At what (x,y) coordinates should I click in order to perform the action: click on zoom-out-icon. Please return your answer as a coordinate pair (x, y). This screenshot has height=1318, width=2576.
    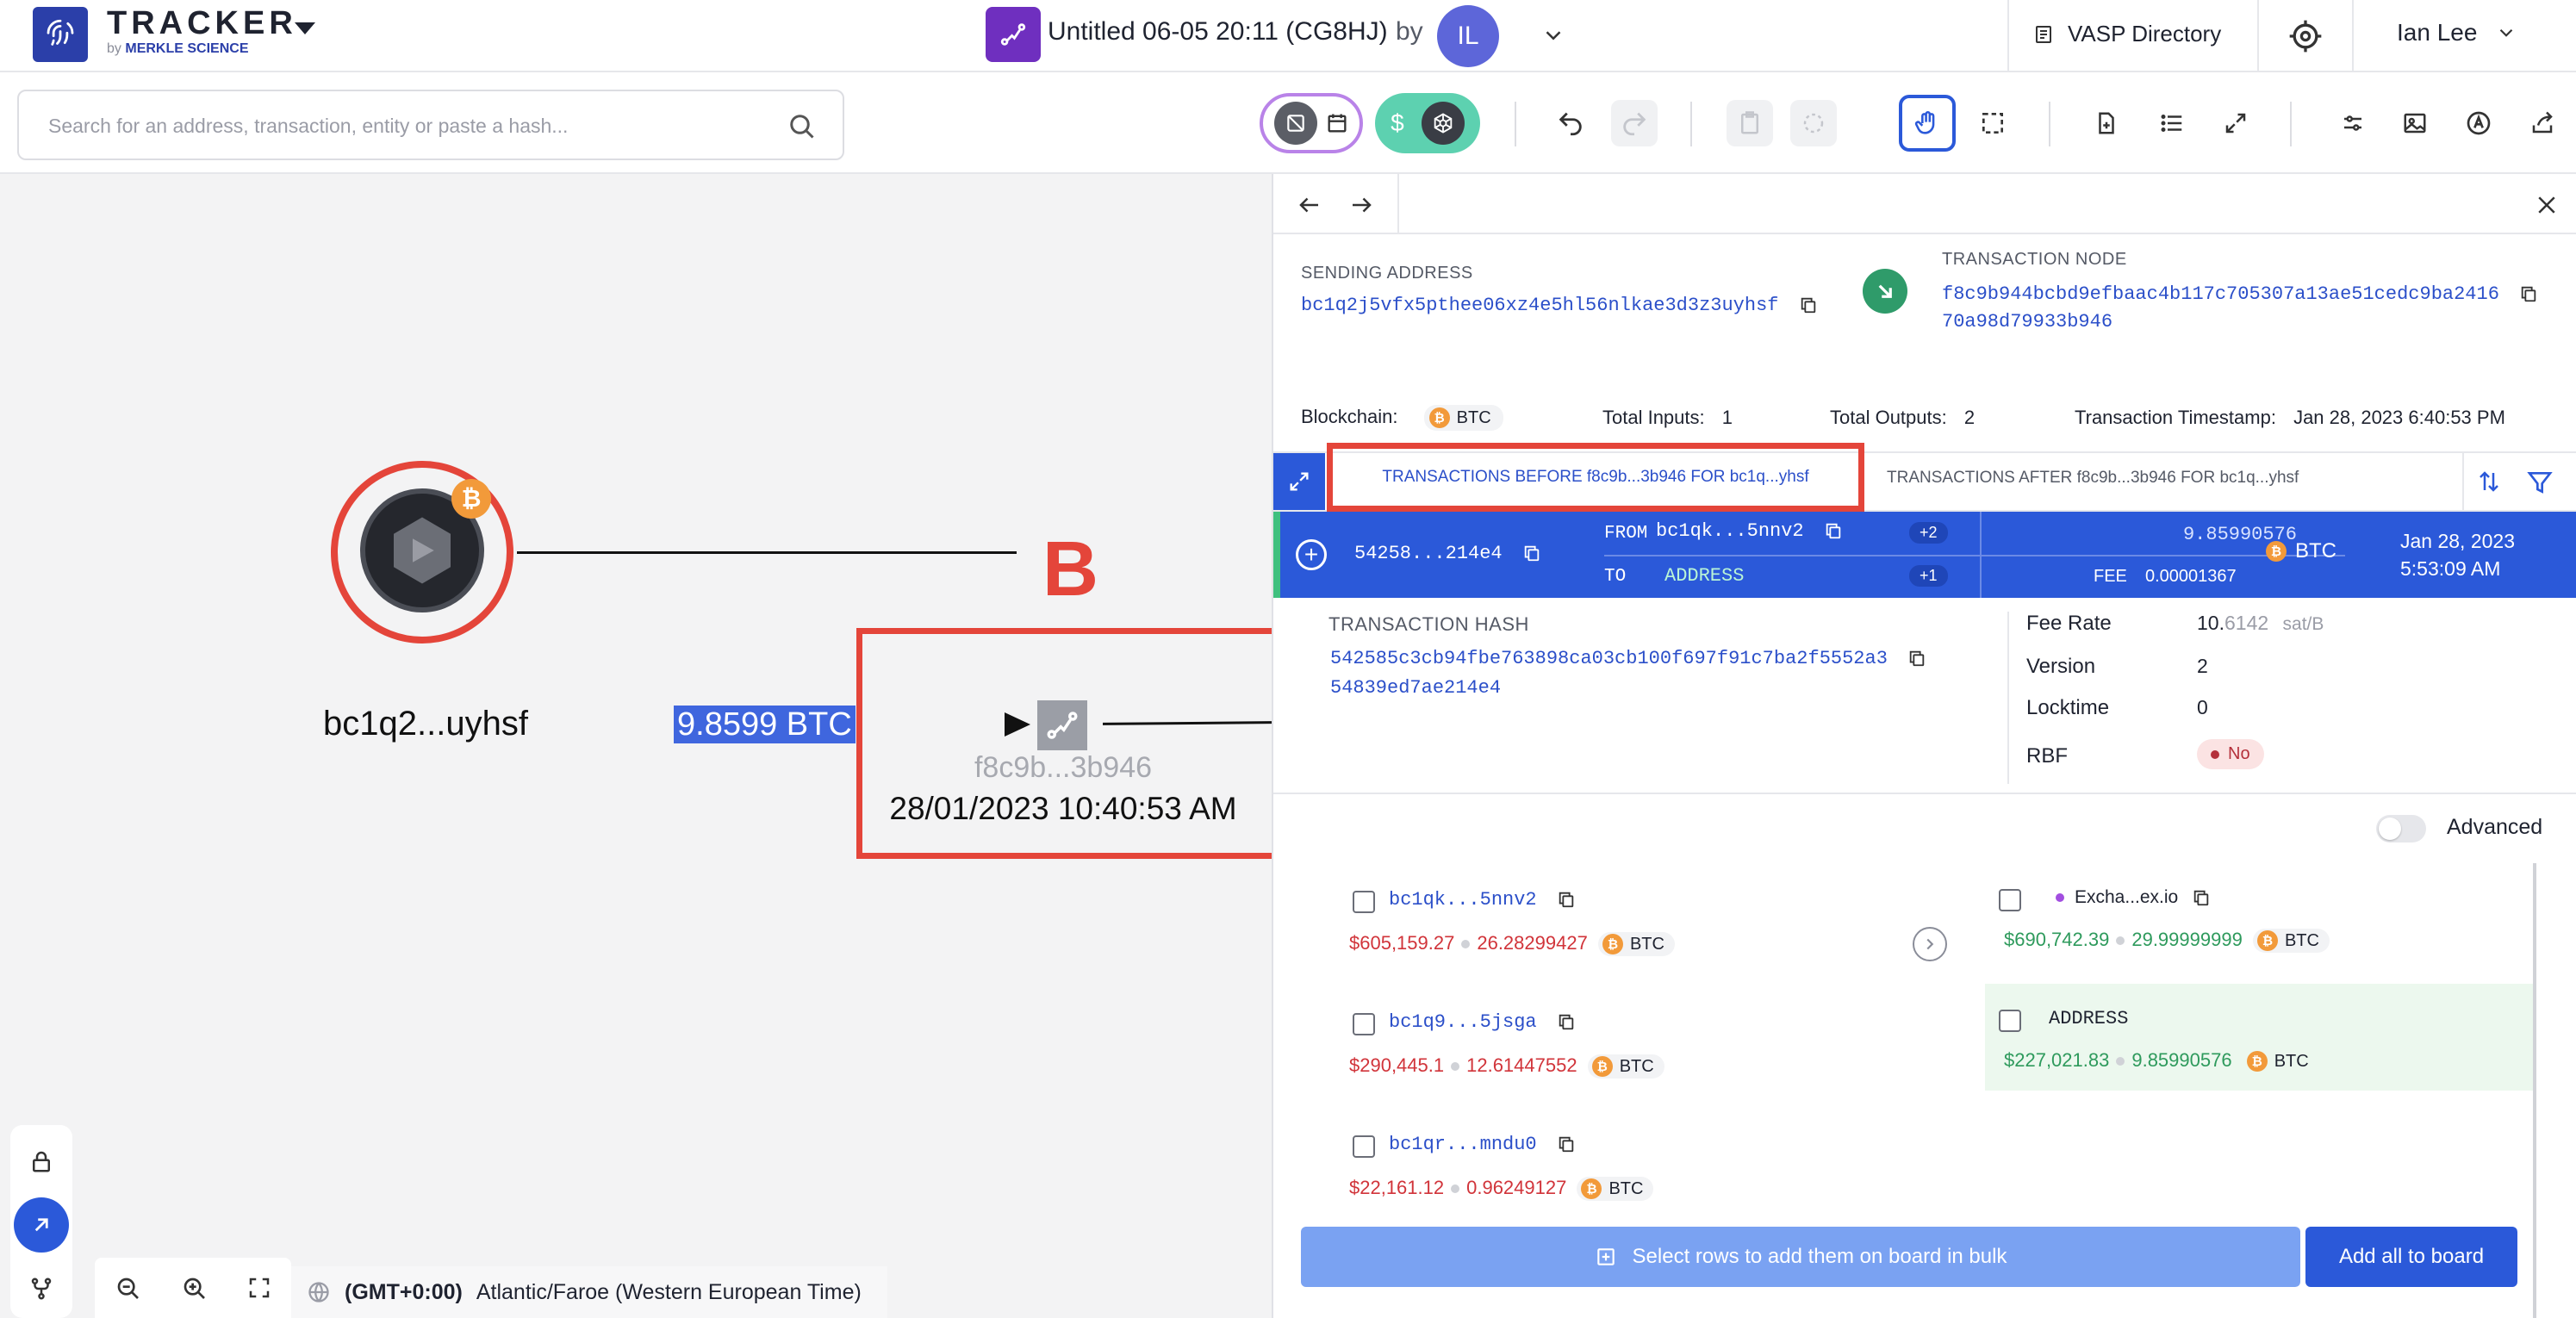
    Looking at the image, I should click on (128, 1288).